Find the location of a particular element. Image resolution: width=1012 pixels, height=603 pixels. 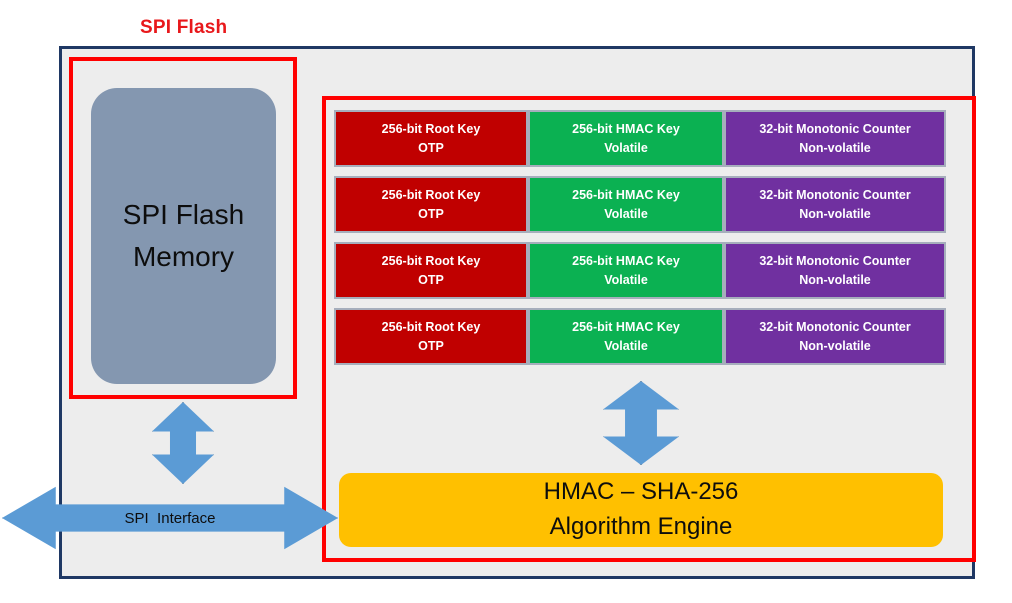

spi-flash-section-label: SPI Flash is located at coordinates (184, 27).